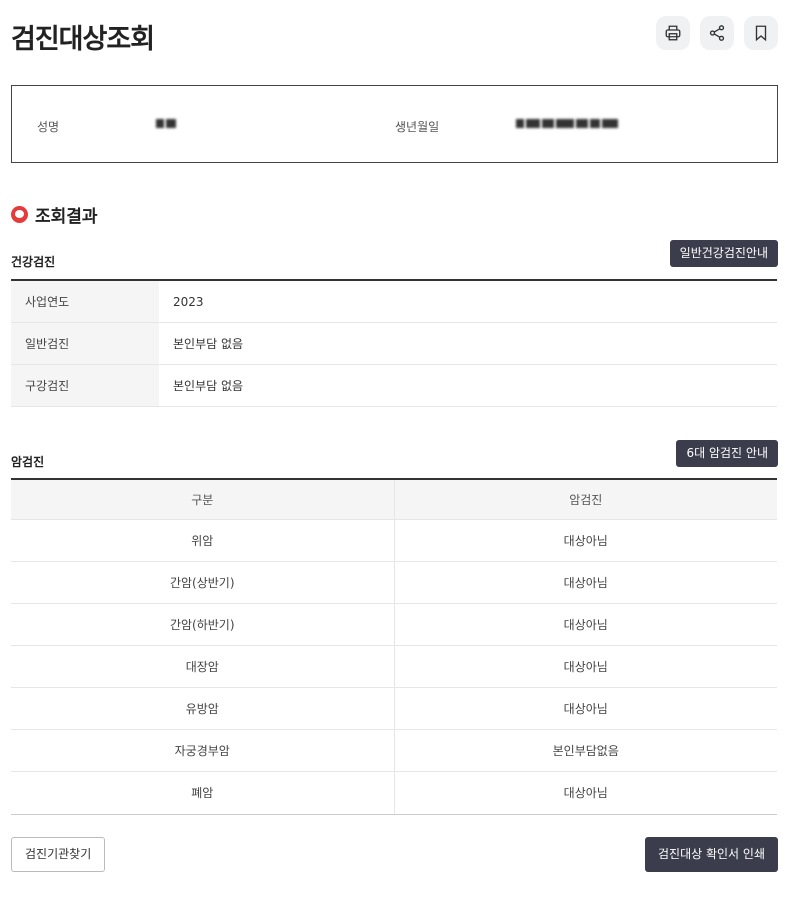 The image size is (800, 902). Describe the element at coordinates (28, 462) in the screenshot. I see `cancer-checkup-title: 암검진` at that location.